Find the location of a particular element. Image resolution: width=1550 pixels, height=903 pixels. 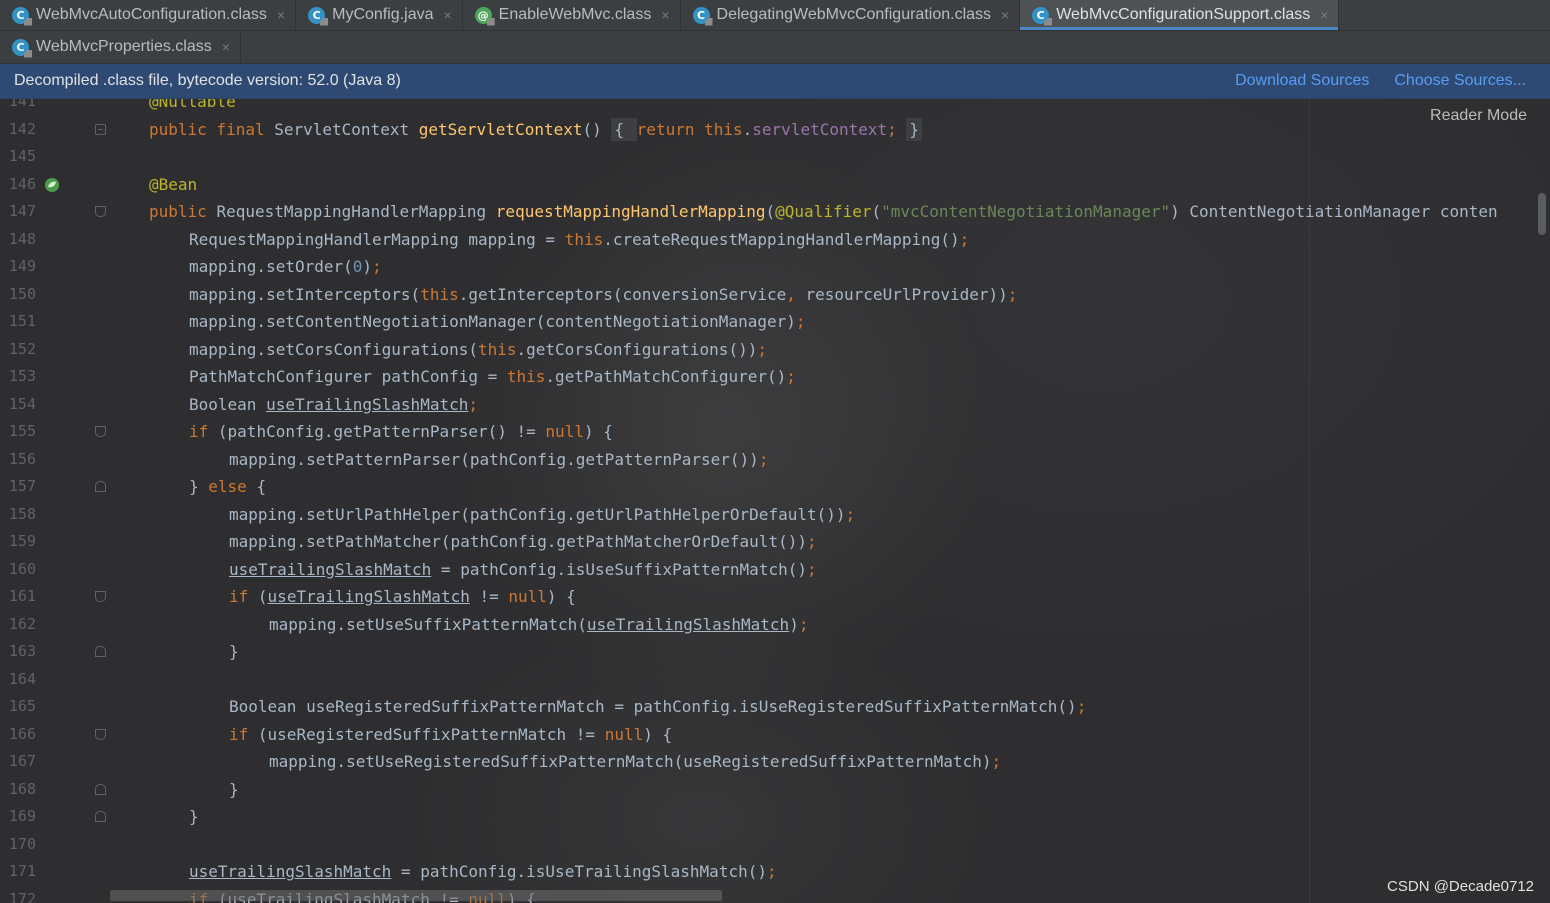

code-text: @Nullable is located at coordinates (192, 107).